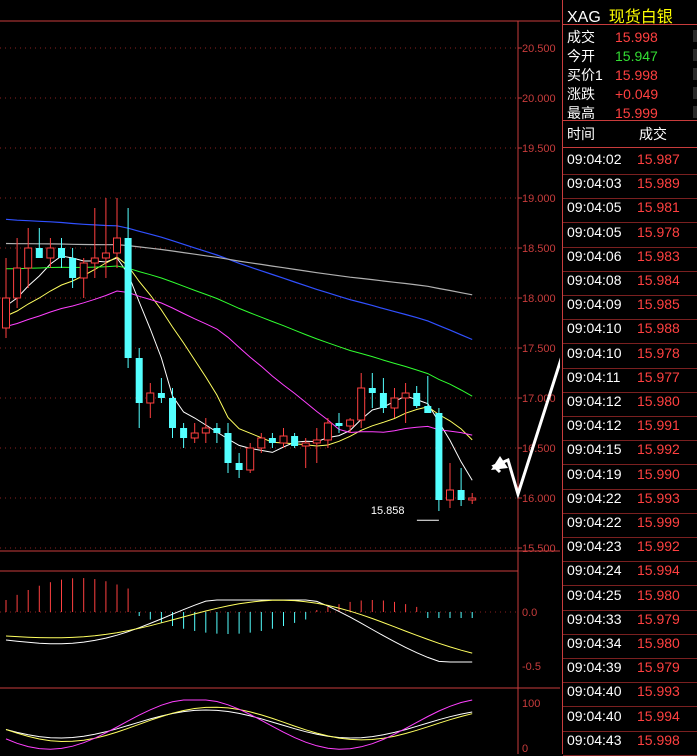 The image size is (697, 756). What do you see at coordinates (529, 613) in the screenshot?
I see `macd-tick-label: 0.0` at bounding box center [529, 613].